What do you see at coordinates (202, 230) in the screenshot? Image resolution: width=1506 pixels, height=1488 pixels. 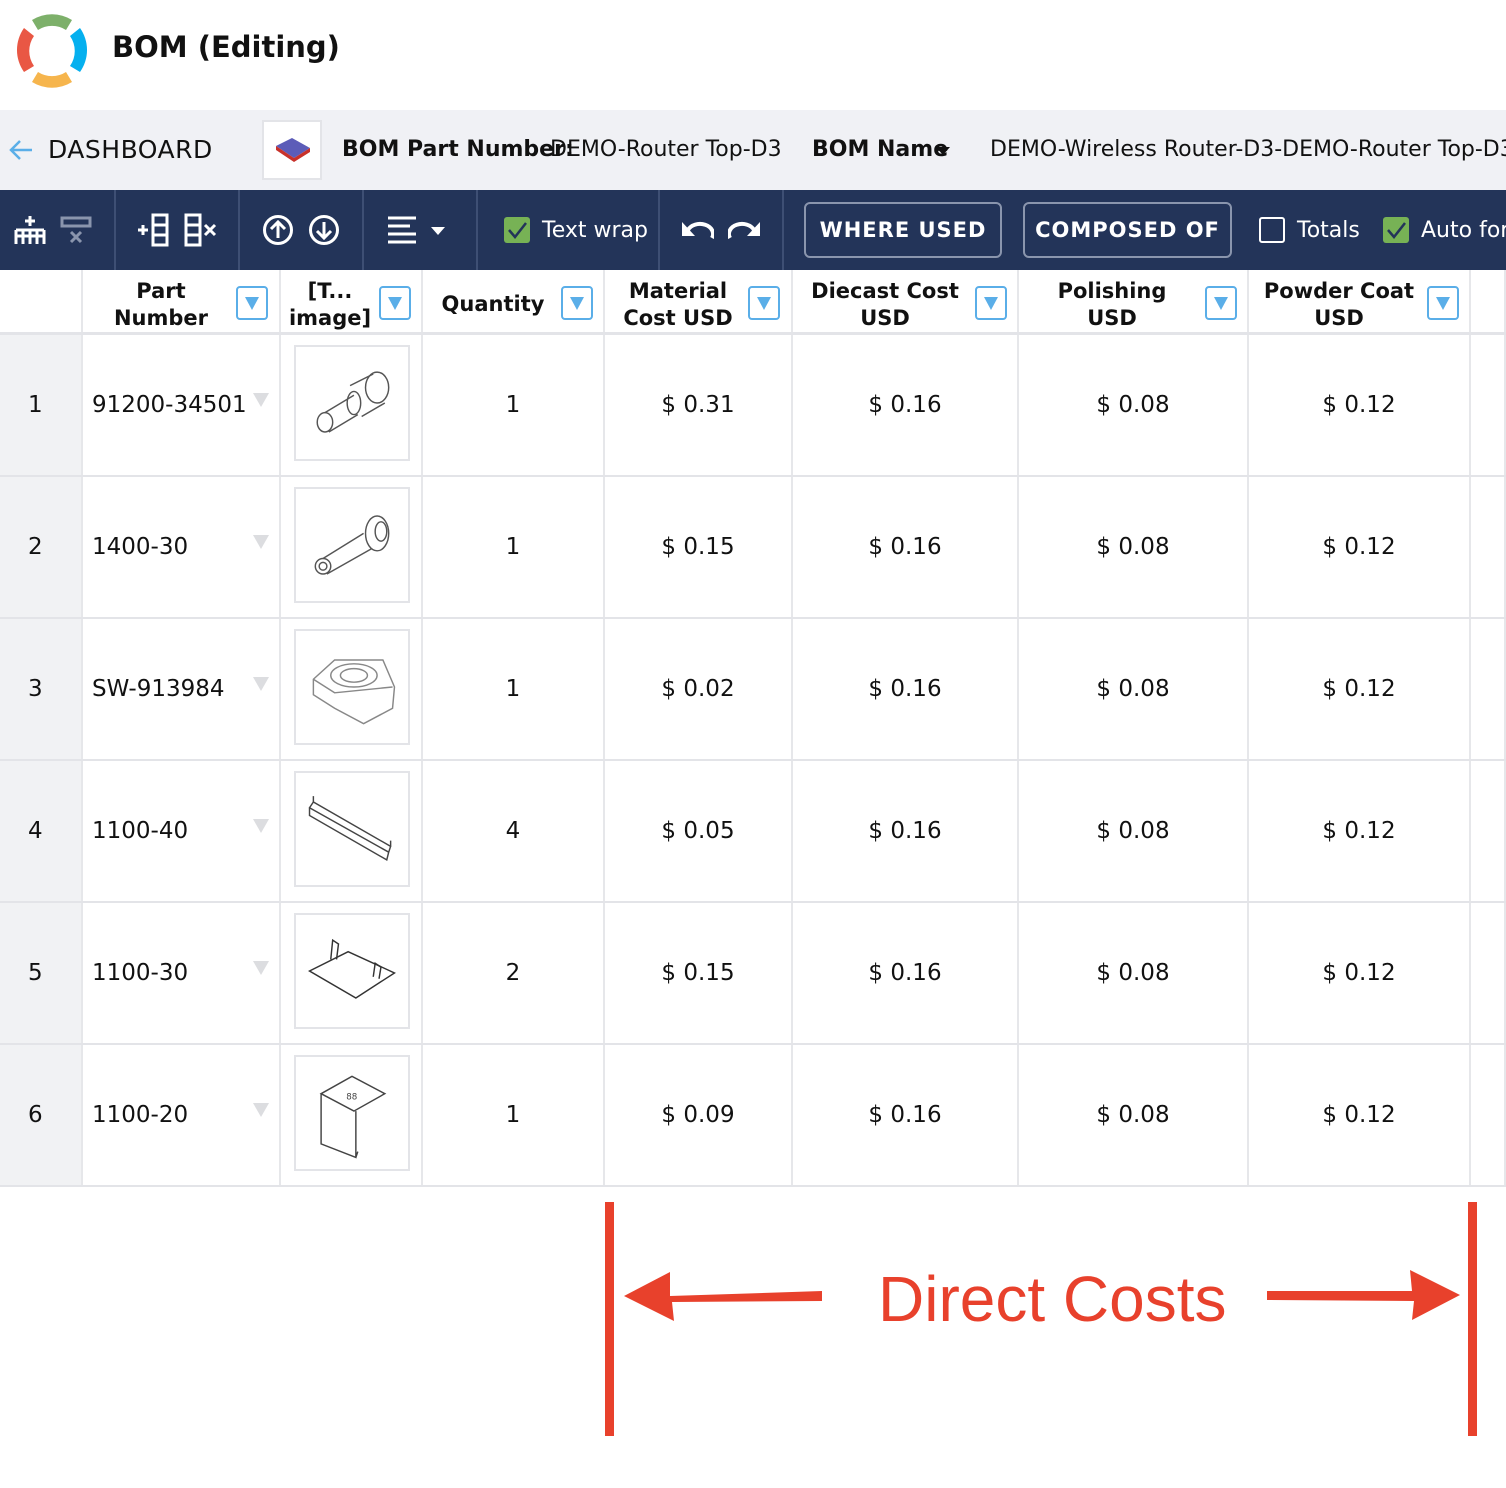 I see `delete-column-icon` at bounding box center [202, 230].